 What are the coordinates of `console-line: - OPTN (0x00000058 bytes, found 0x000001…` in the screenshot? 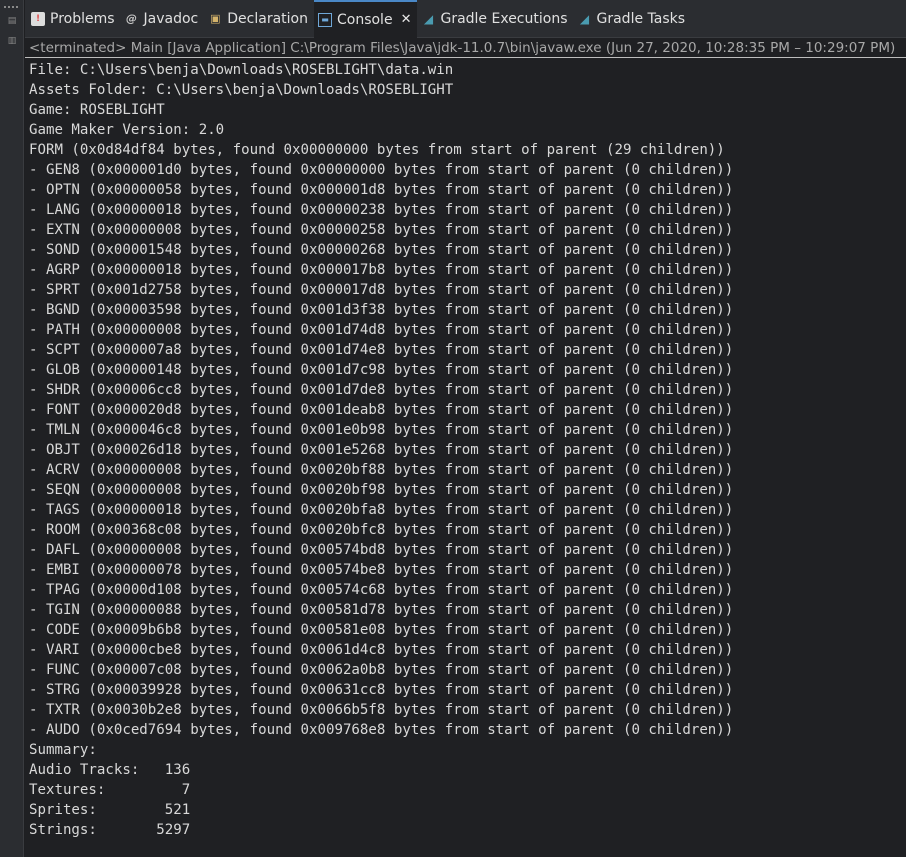 It's located at (381, 190).